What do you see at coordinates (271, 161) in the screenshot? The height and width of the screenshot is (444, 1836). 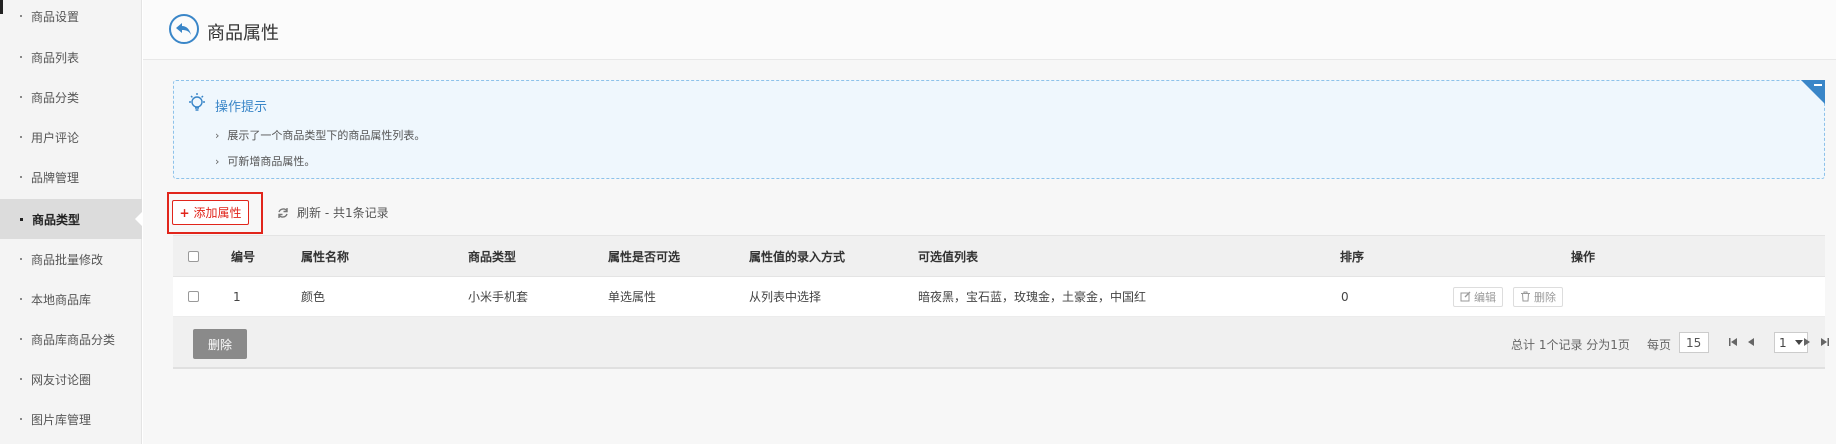 I see `tips-line-text: 可新增商品属性。` at bounding box center [271, 161].